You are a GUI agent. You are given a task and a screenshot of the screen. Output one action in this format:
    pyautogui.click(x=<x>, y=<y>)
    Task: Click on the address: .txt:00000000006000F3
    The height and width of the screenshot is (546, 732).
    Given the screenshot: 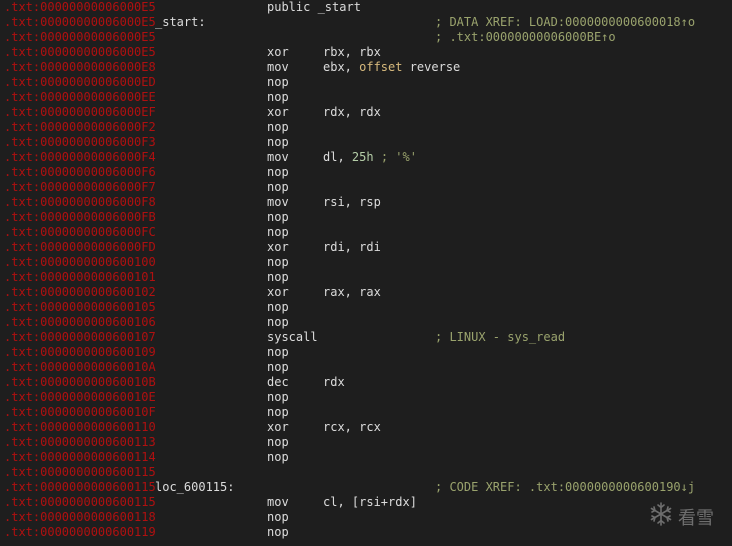 What is the action you would take?
    pyautogui.click(x=80, y=142)
    